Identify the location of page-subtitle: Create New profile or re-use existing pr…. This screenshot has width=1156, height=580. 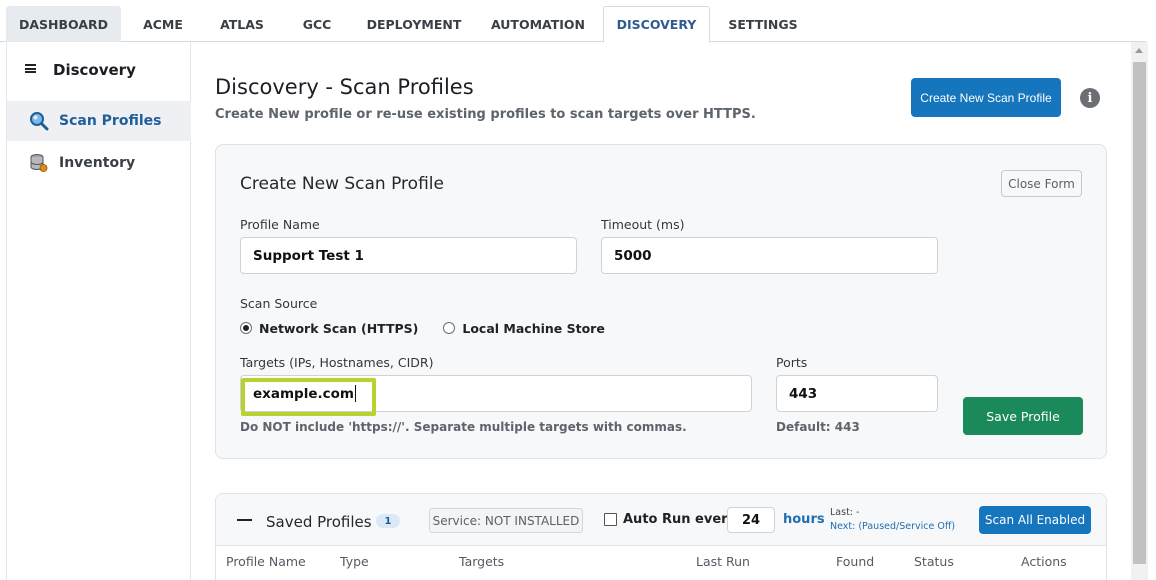
(485, 114).